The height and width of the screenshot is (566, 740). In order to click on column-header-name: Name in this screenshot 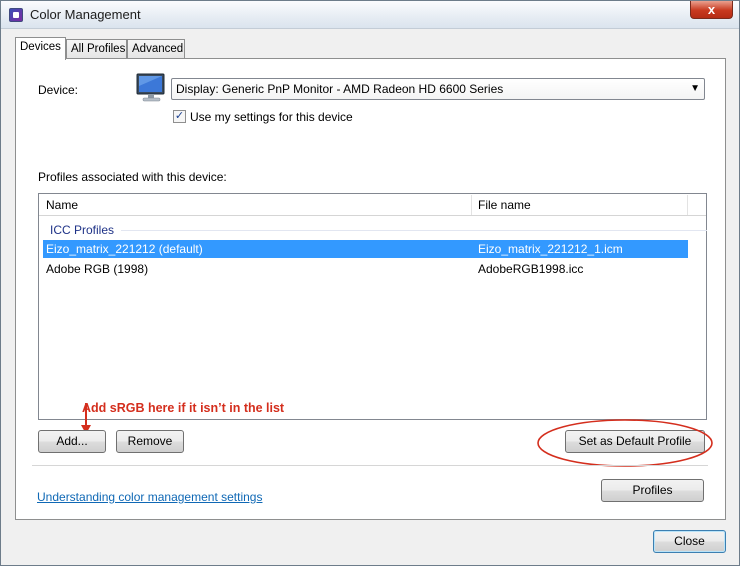, I will do `click(62, 205)`.